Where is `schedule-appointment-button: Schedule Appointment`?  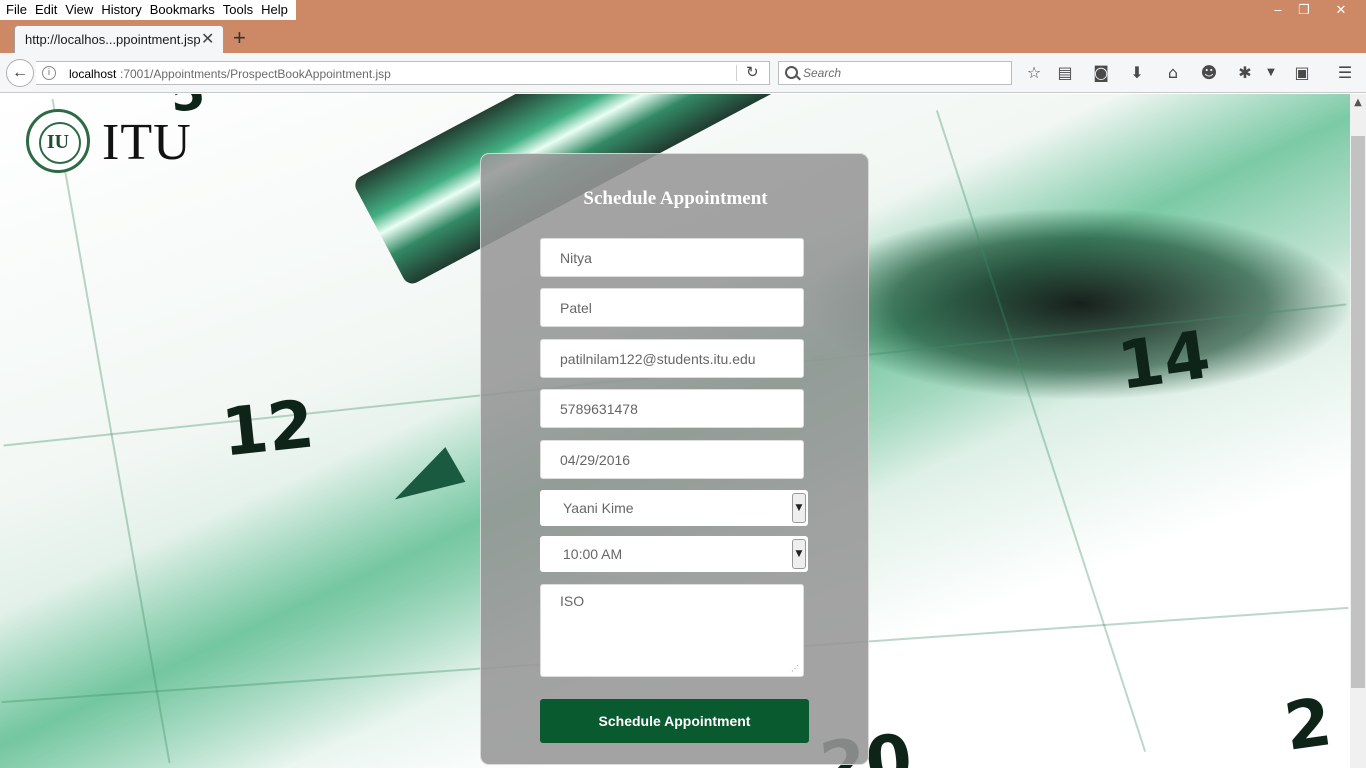
schedule-appointment-button: Schedule Appointment is located at coordinates (674, 721).